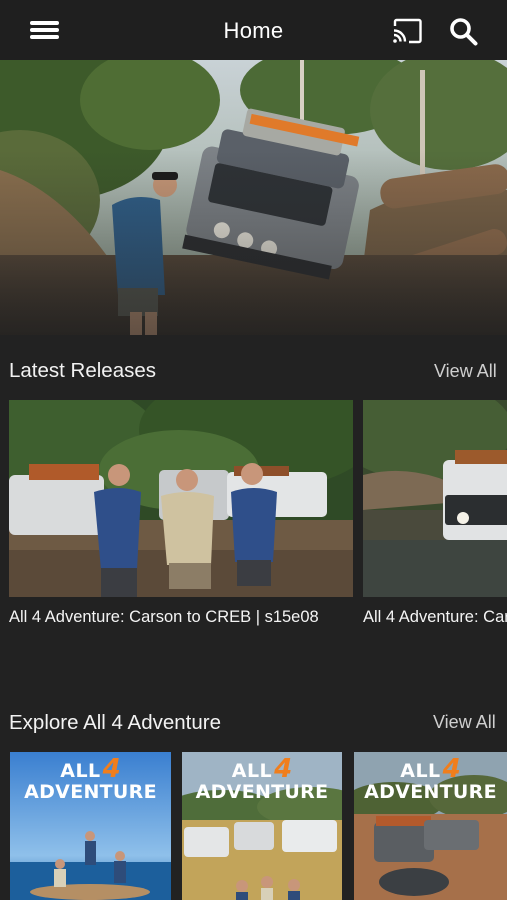  I want to click on video-card-title: All 4 Adventure: Carson to CREB, so click(435, 617).